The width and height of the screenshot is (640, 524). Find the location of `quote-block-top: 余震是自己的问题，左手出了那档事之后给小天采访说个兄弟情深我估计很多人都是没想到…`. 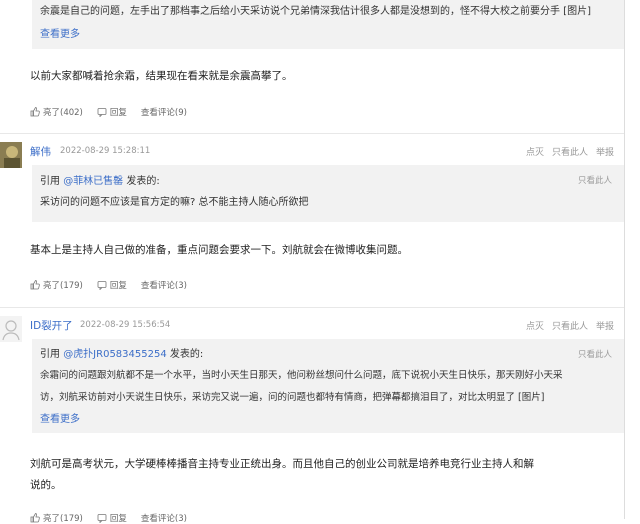

quote-block-top: 余震是自己的问题，左手出了那档事之后给小天采访说个兄弟情深我估计很多人都是没想到… is located at coordinates (328, 24).